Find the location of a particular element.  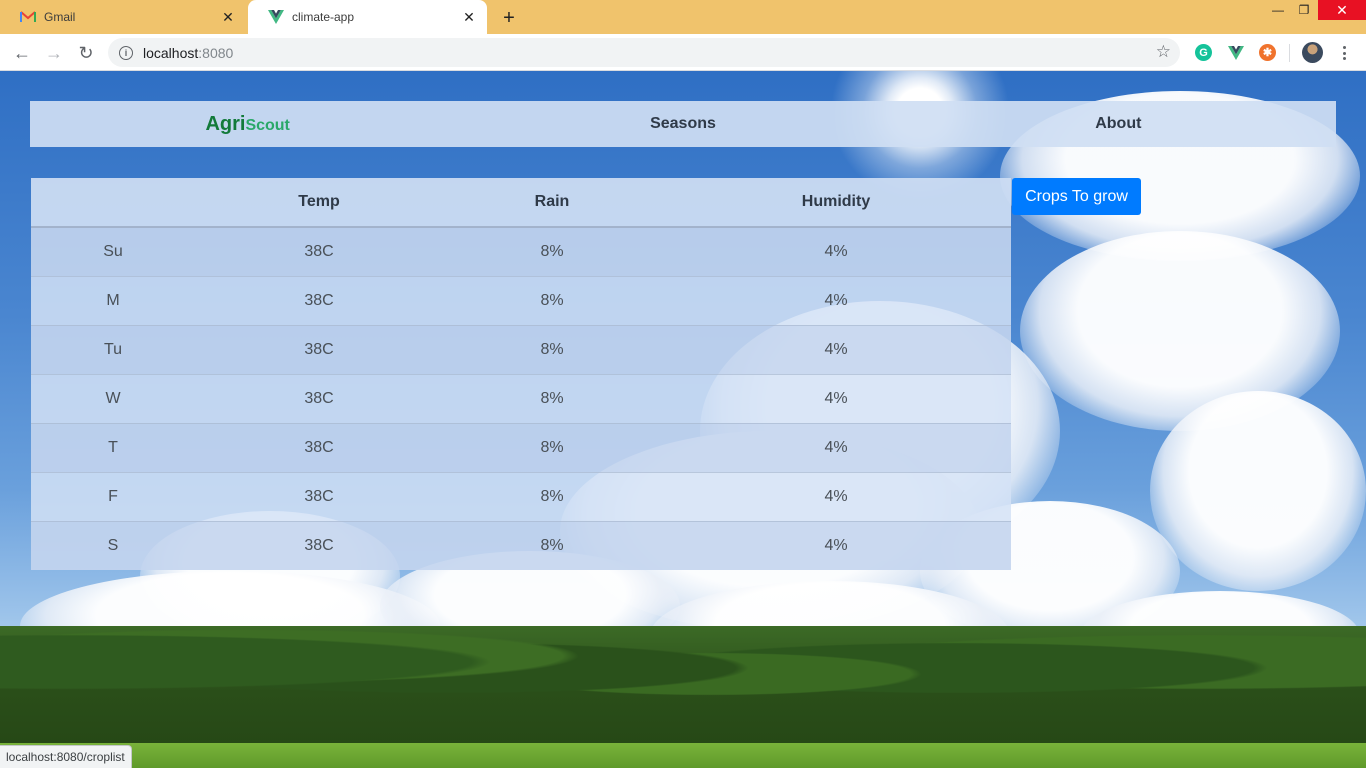

table-row: T 38C 8% 4% is located at coordinates (521, 447).